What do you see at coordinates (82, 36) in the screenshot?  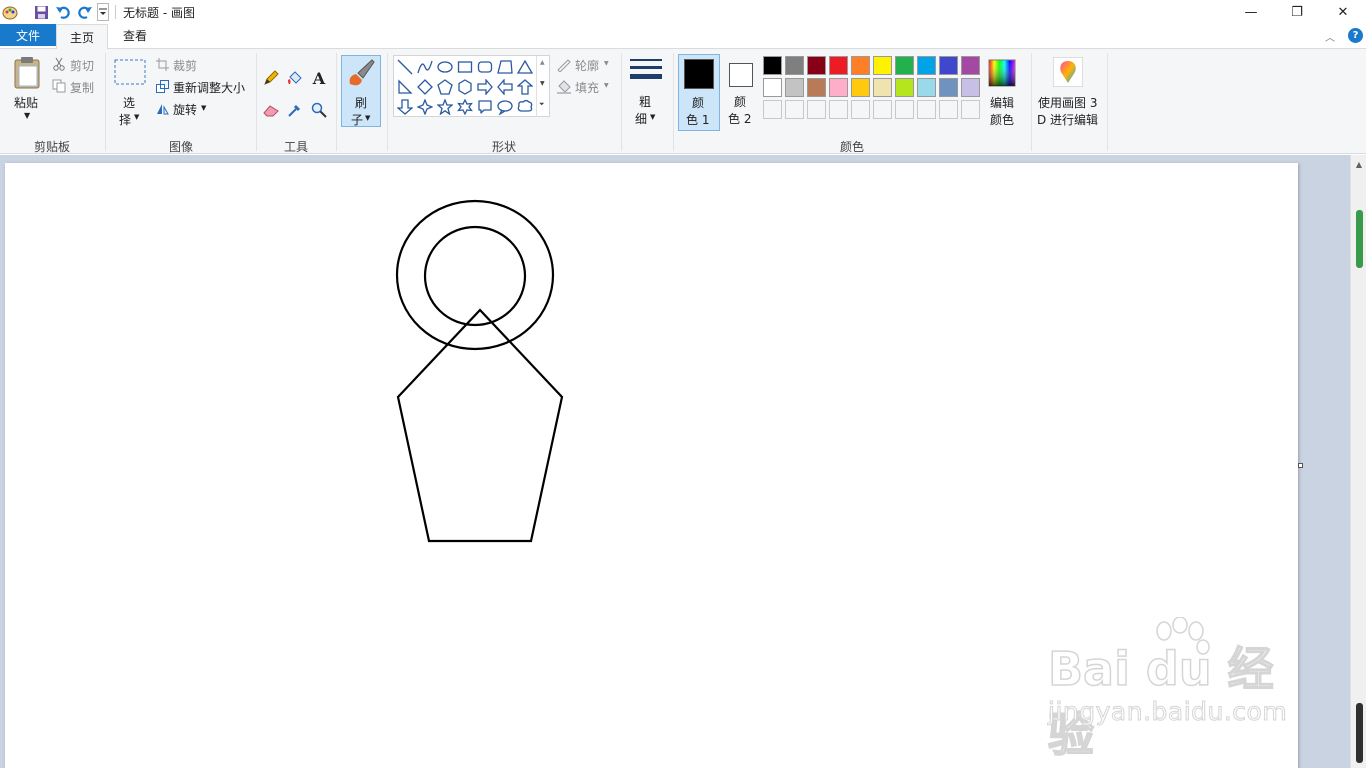 I see `tab-home: 主页` at bounding box center [82, 36].